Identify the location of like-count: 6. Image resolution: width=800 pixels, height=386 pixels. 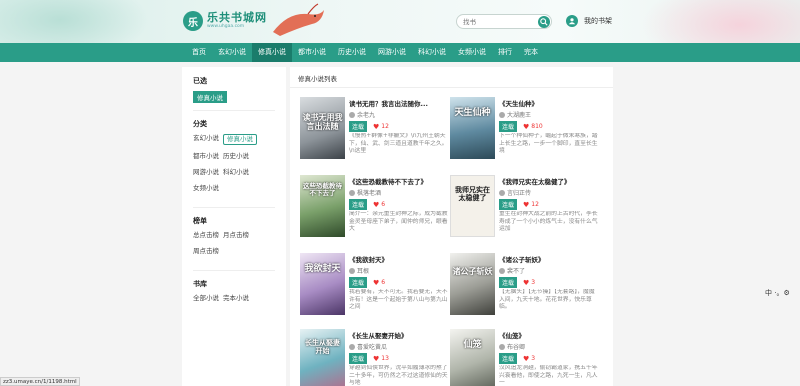
(383, 204).